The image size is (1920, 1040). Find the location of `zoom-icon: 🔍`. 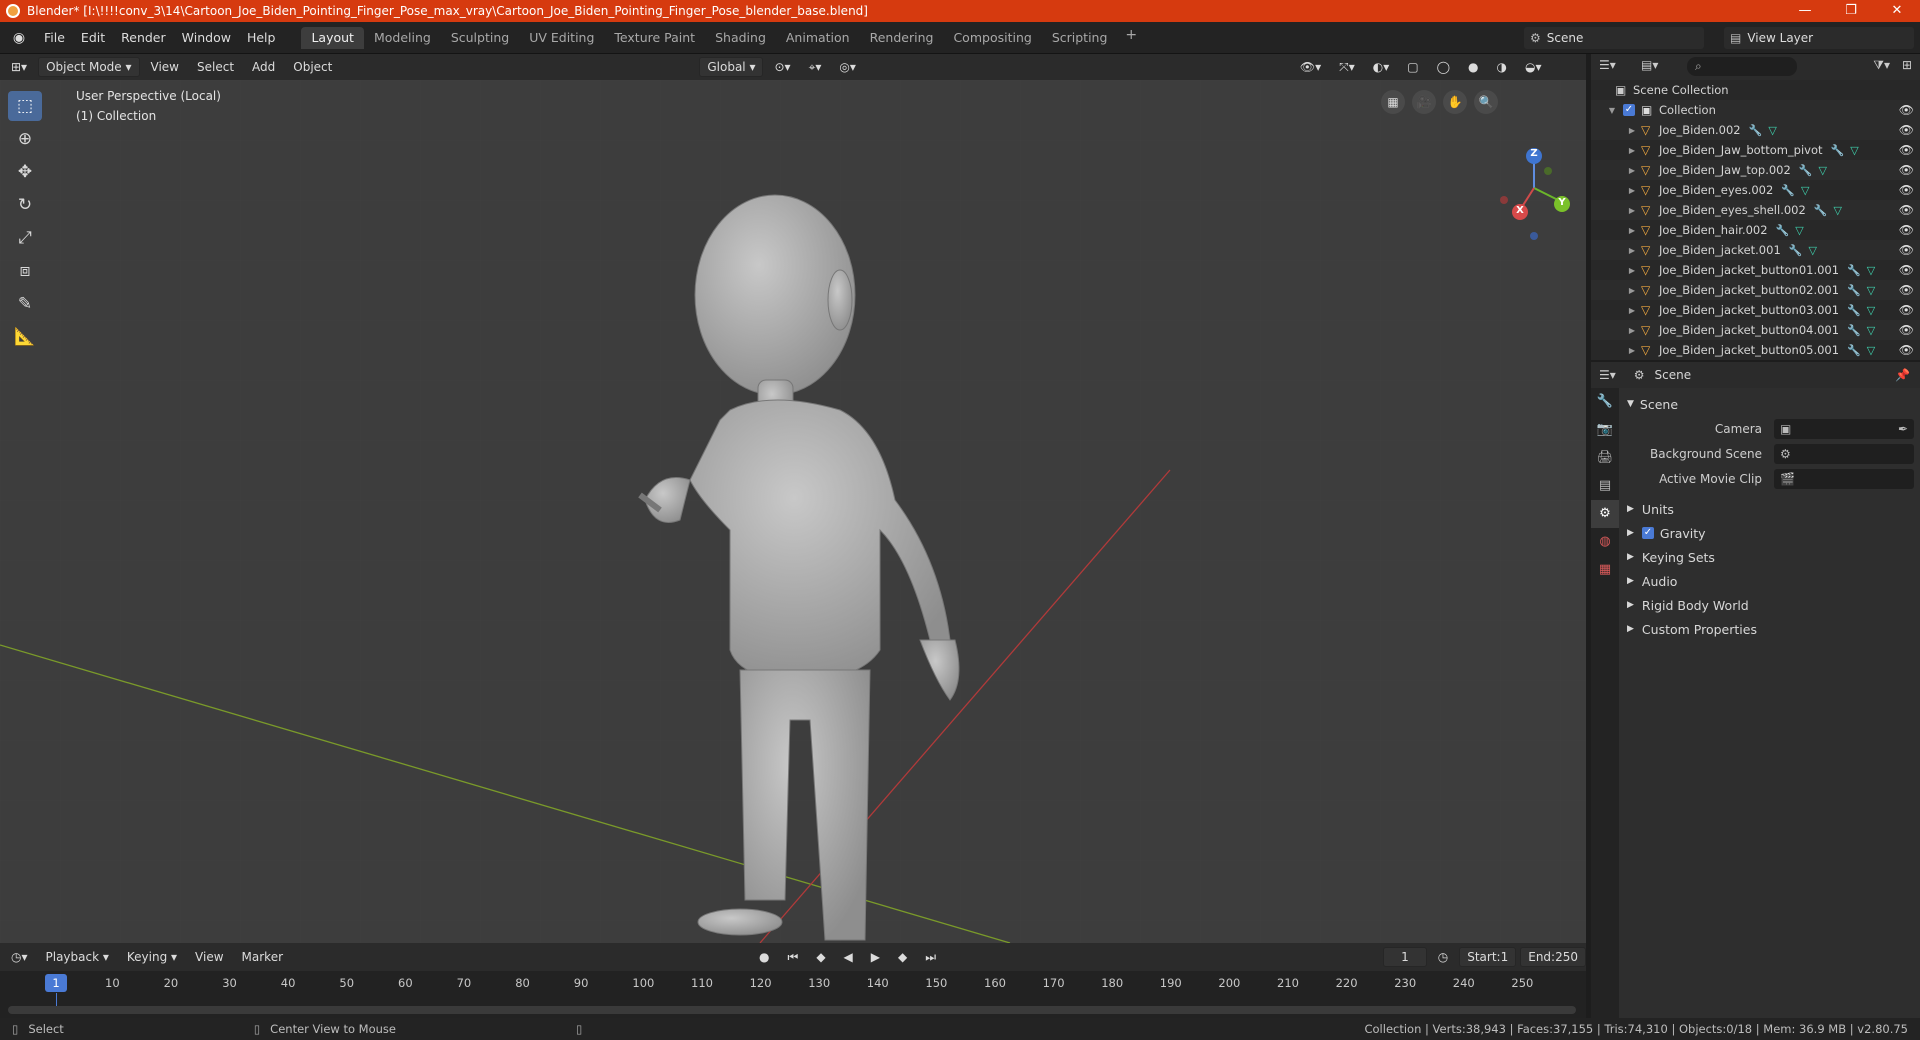

zoom-icon: 🔍 is located at coordinates (1486, 102).